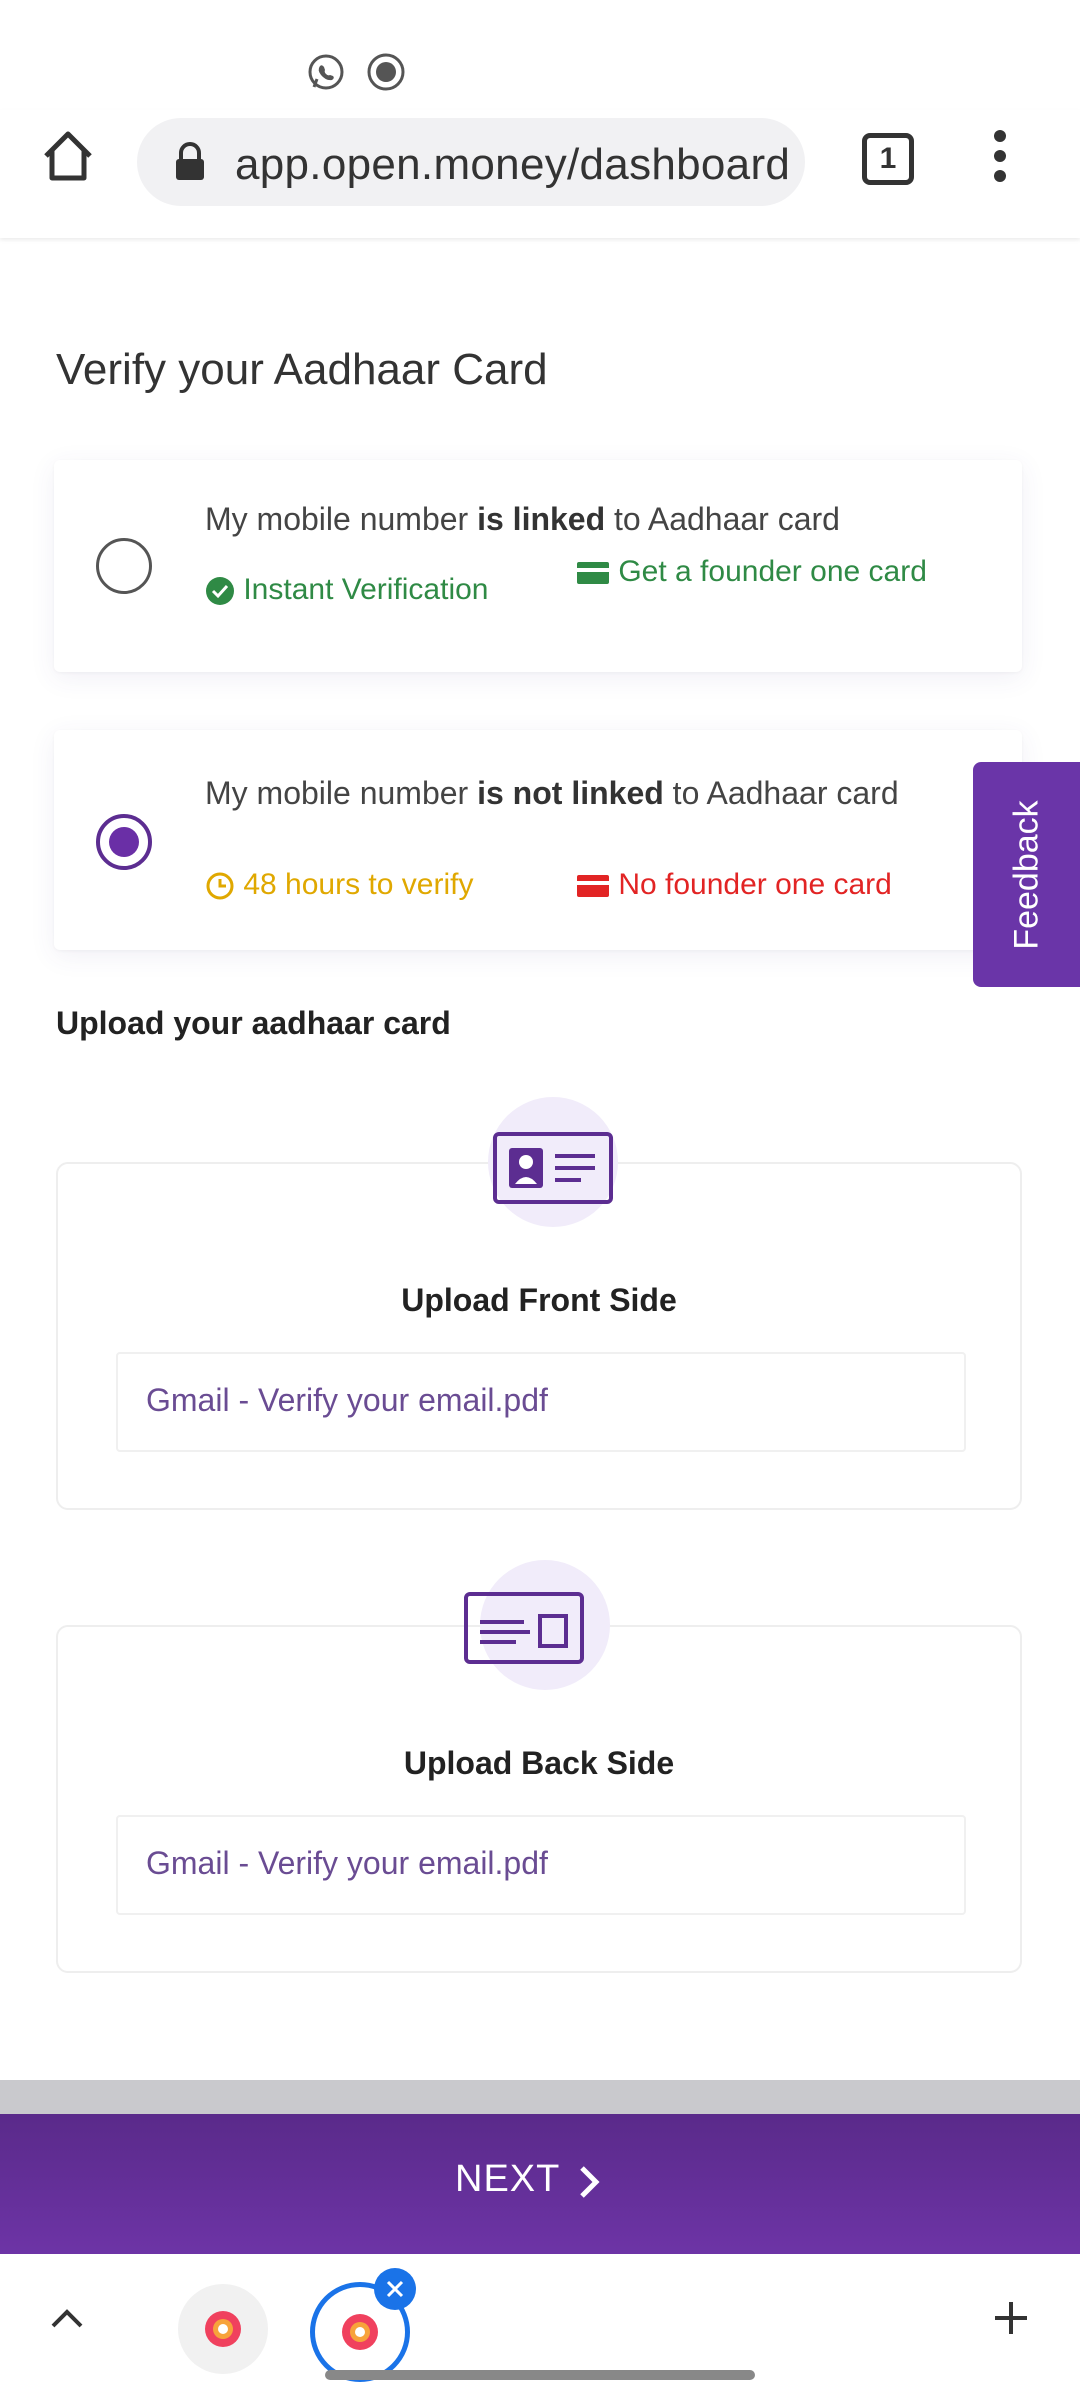 This screenshot has height=2400, width=1080. Describe the element at coordinates (888, 159) in the screenshot. I see `tab-switcher-button: 1` at that location.